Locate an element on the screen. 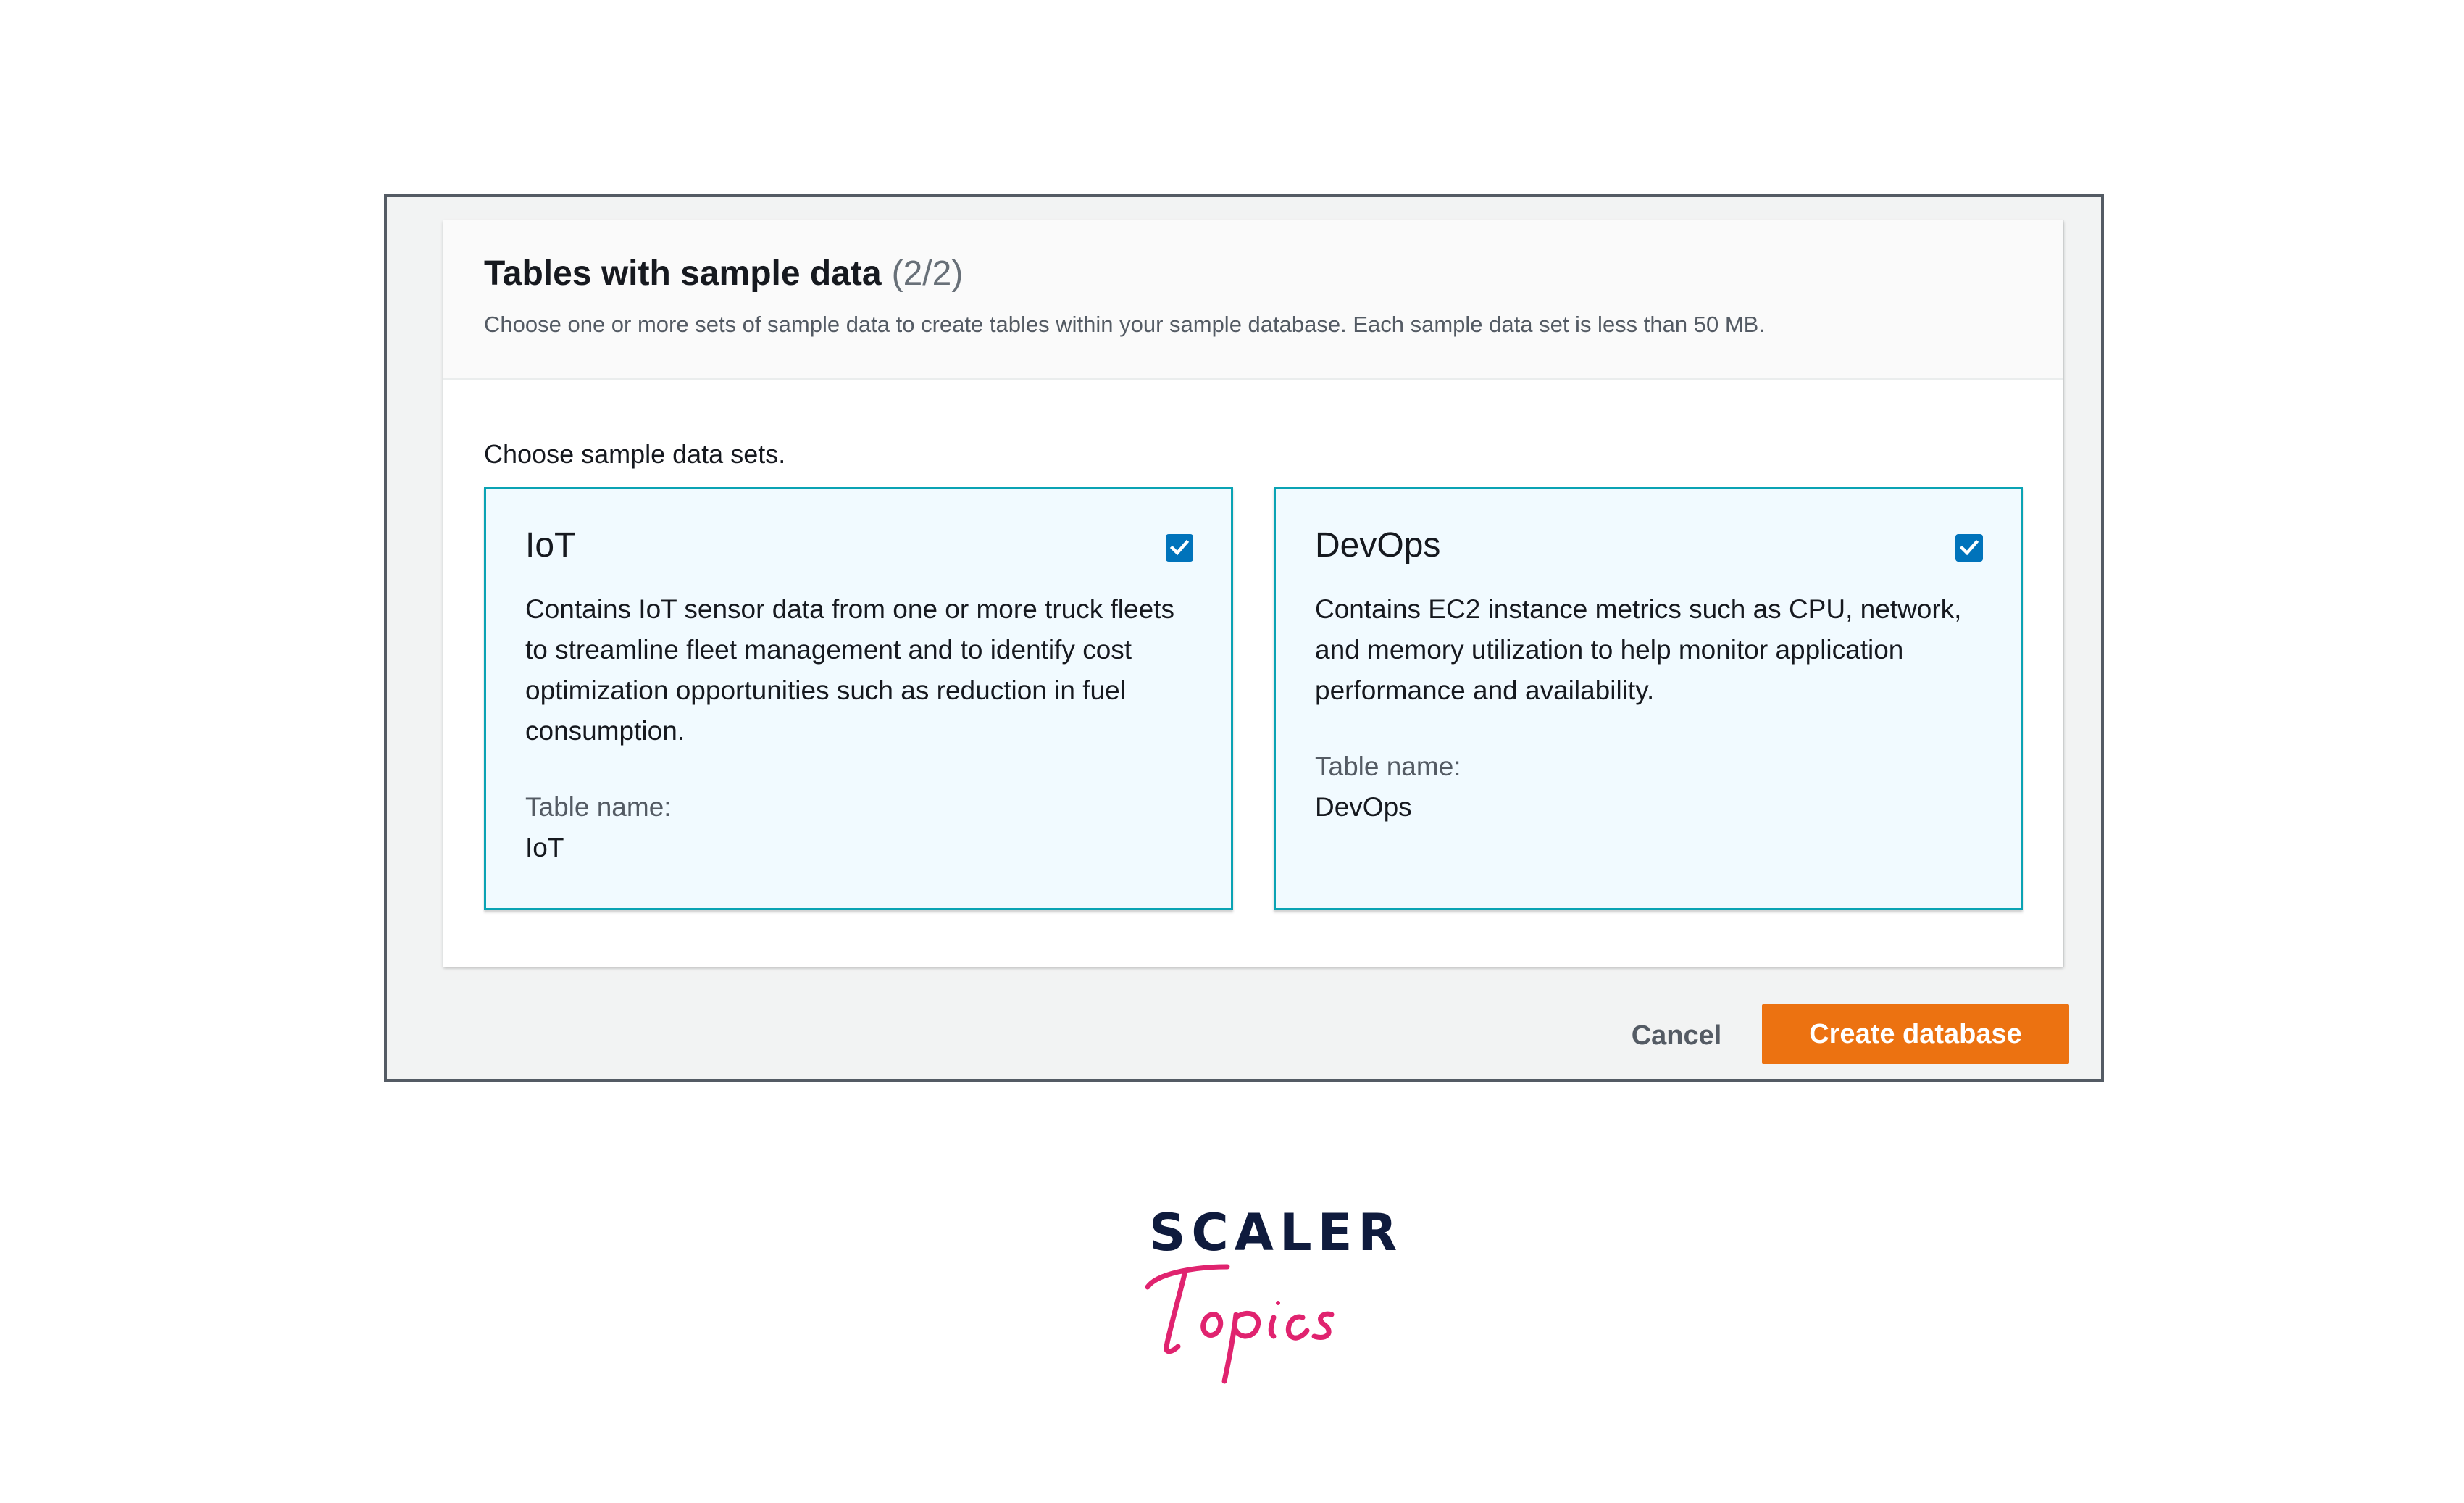 Image resolution: width=2464 pixels, height=1503 pixels. iot-checkbox is located at coordinates (1179, 548).